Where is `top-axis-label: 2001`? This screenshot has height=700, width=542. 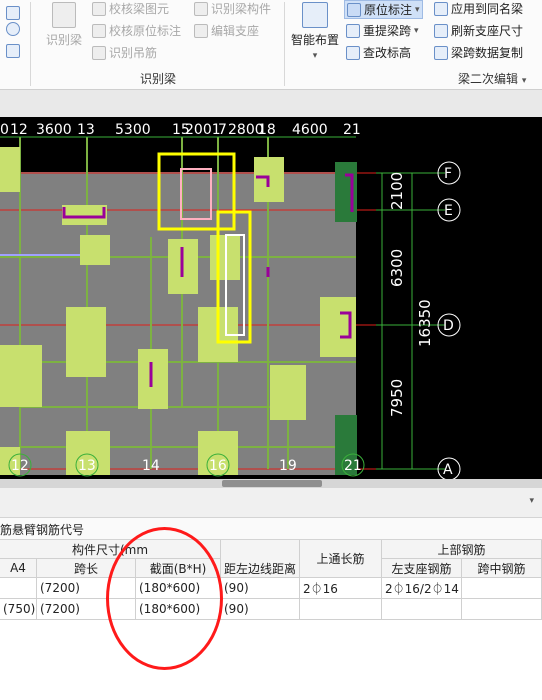
top-axis-label: 2001 is located at coordinates (203, 130).